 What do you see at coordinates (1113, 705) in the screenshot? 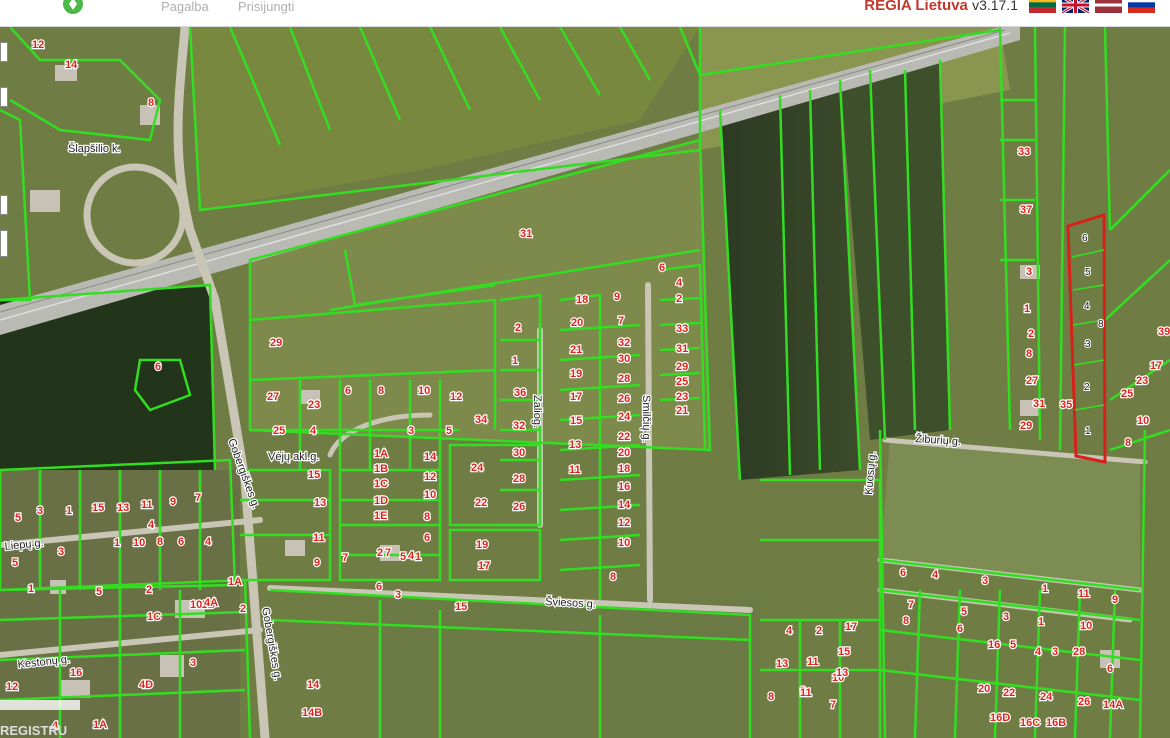
I see `parcel-number-165: 14A` at bounding box center [1113, 705].